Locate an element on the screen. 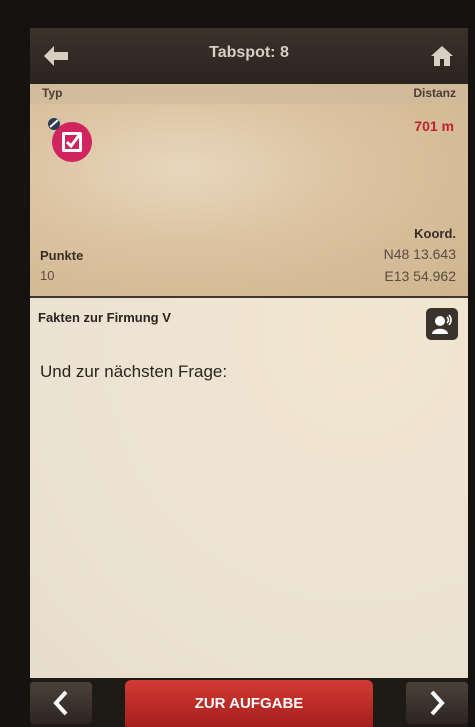 This screenshot has width=475, height=727. top-bar: Tabspot: 8 is located at coordinates (249, 56).